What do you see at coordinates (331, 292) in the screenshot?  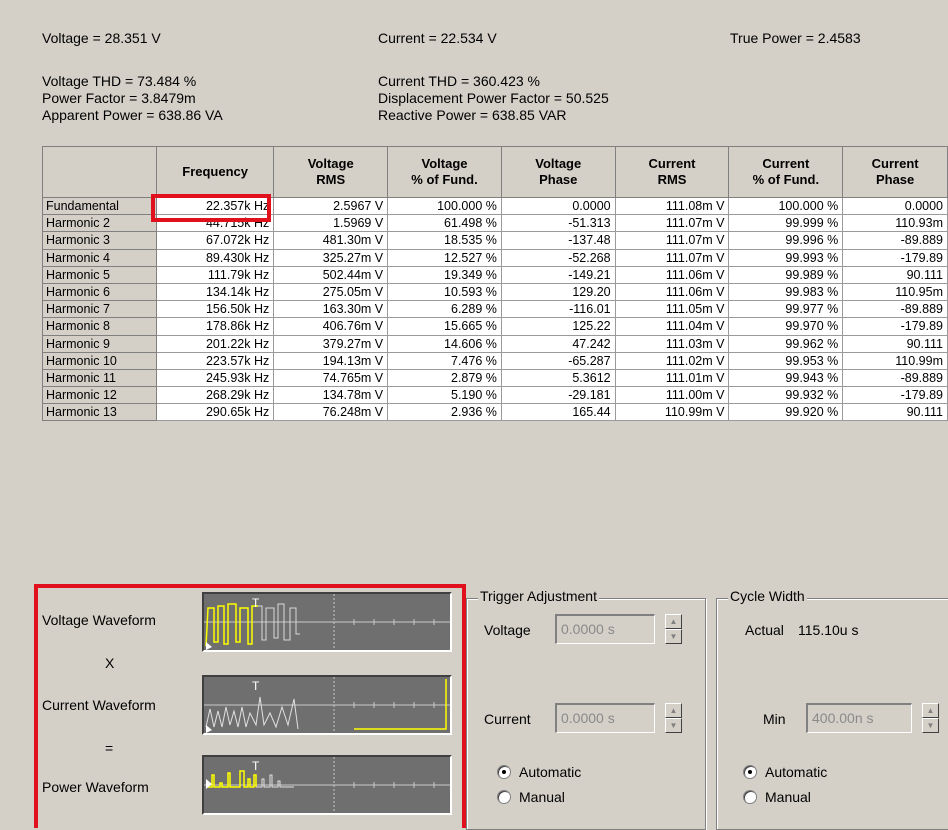 I see `table-cell: 275.05m V` at bounding box center [331, 292].